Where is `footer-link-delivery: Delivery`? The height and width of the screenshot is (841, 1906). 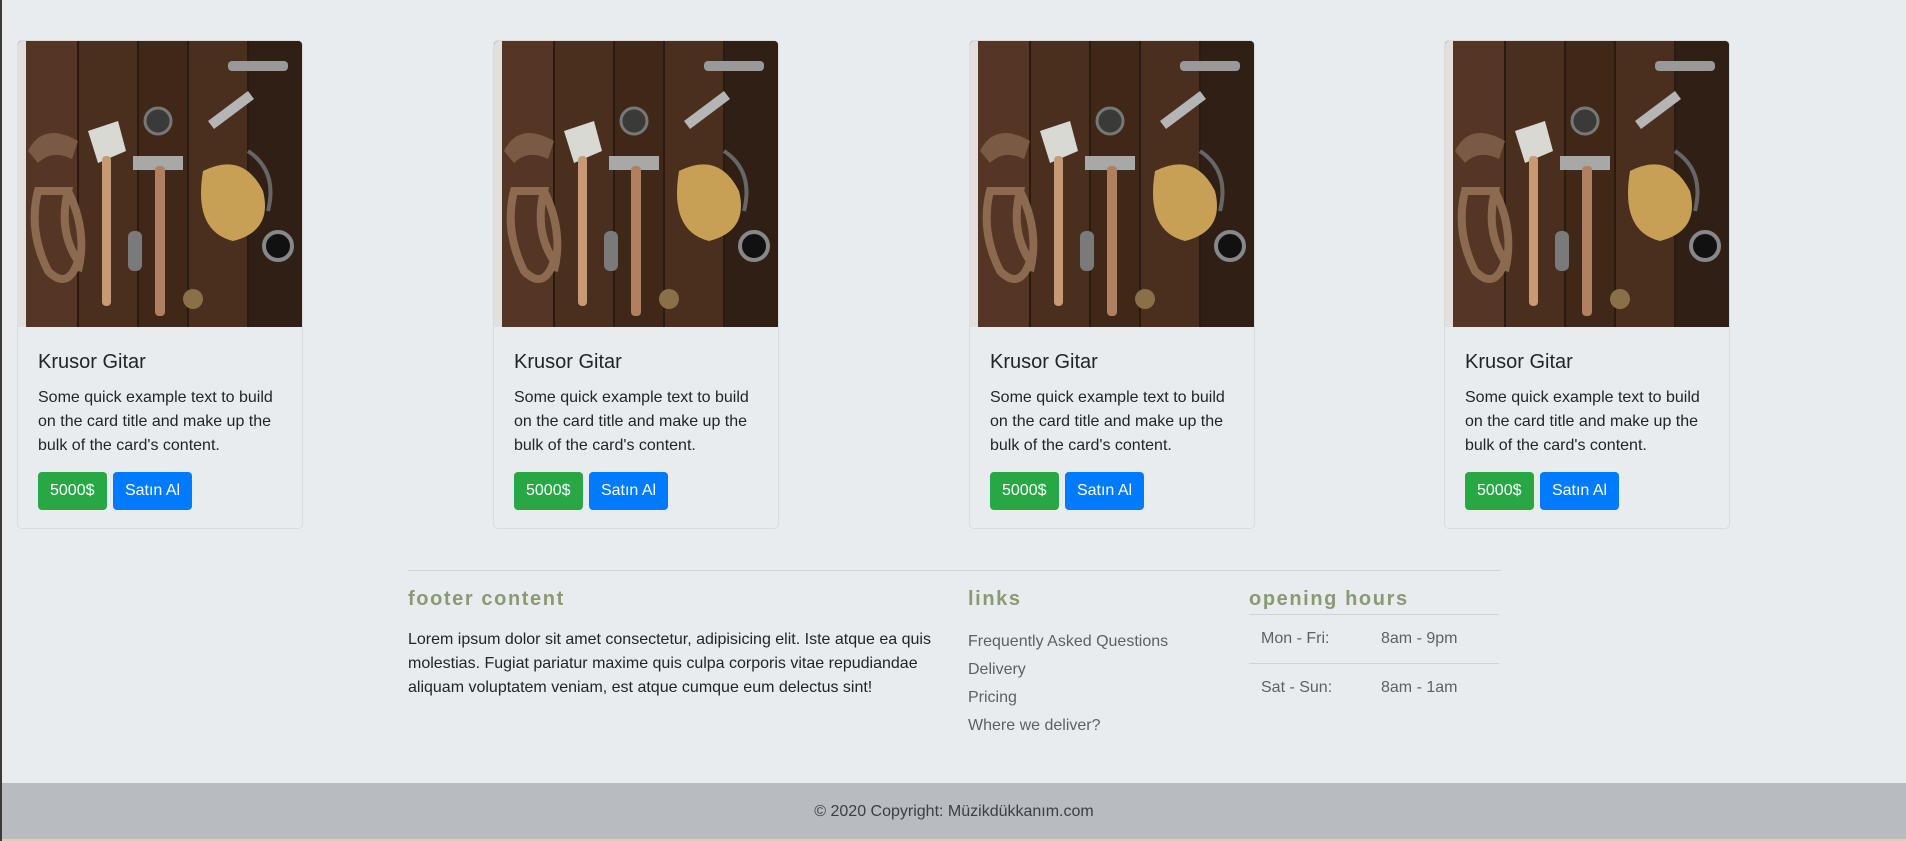 footer-link-delivery: Delivery is located at coordinates (1068, 670).